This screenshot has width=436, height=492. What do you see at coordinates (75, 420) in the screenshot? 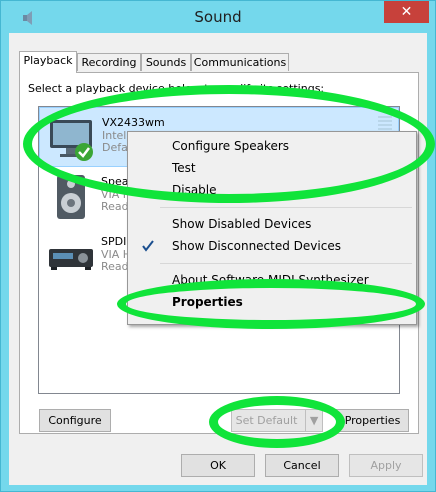
I see `configure-button: Configure` at bounding box center [75, 420].